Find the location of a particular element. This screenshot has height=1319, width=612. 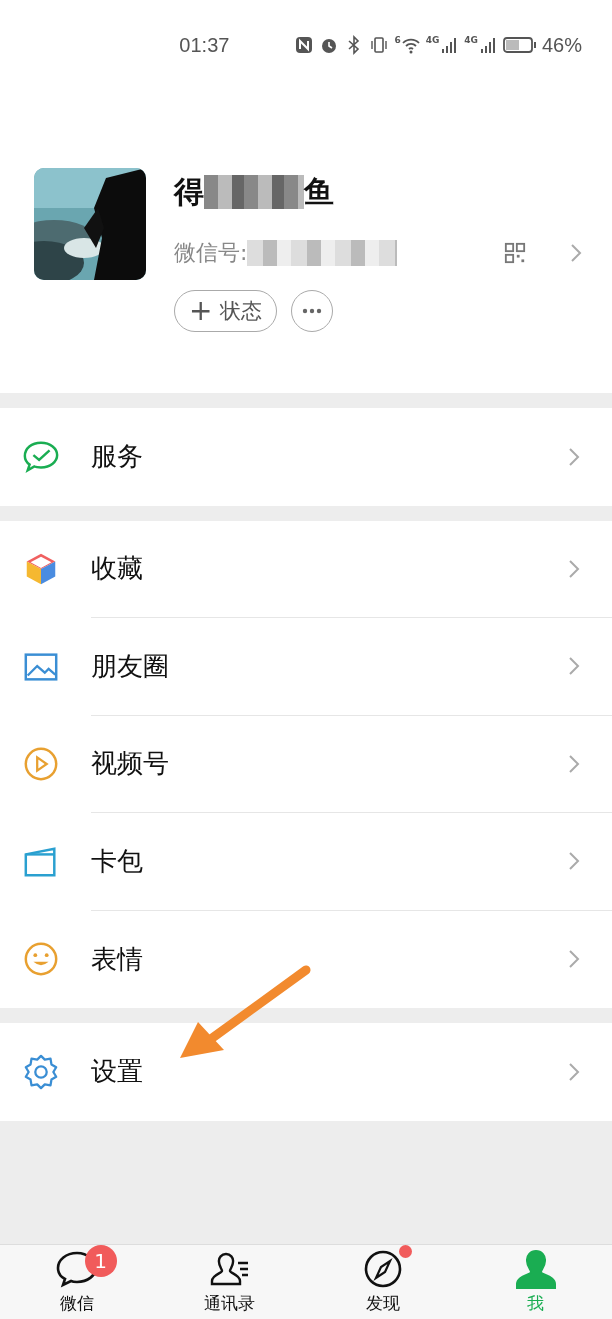

nfc-icon is located at coordinates (304, 45).